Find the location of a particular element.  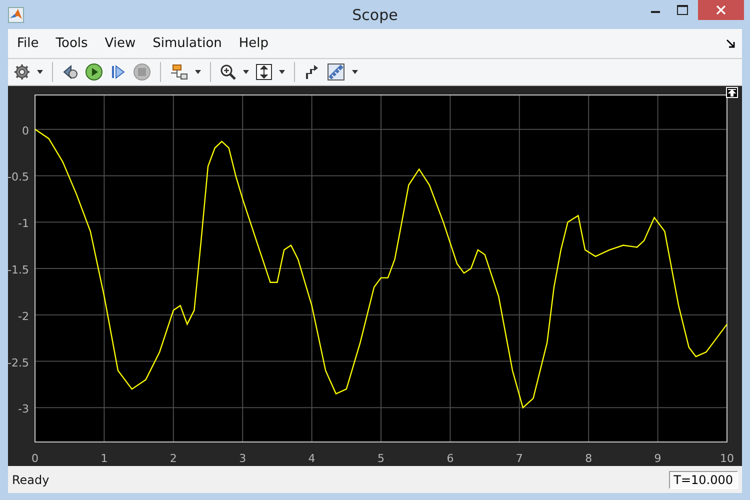

scale-axes-button is located at coordinates (264, 72).